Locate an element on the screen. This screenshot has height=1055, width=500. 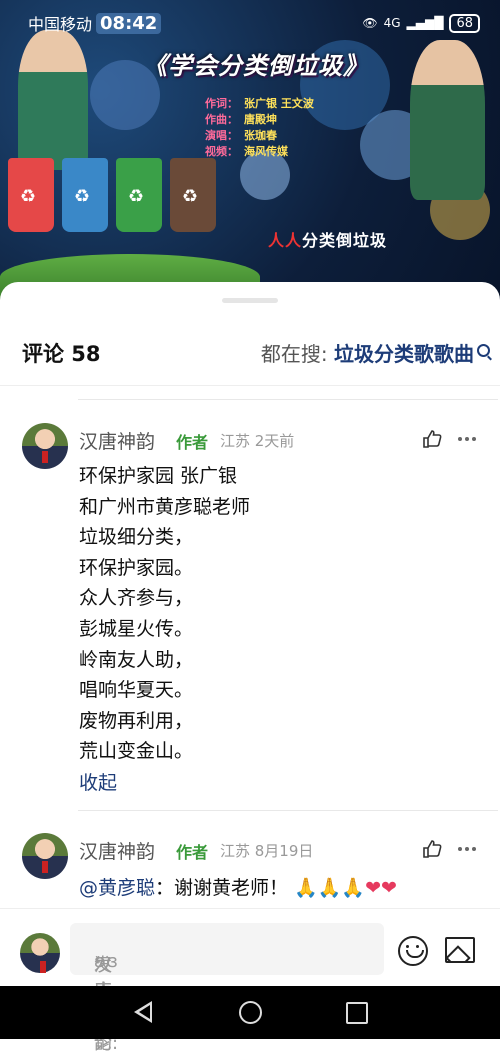
pray-emoji: 🙏🙏🙏 is located at coordinates (330, 888).